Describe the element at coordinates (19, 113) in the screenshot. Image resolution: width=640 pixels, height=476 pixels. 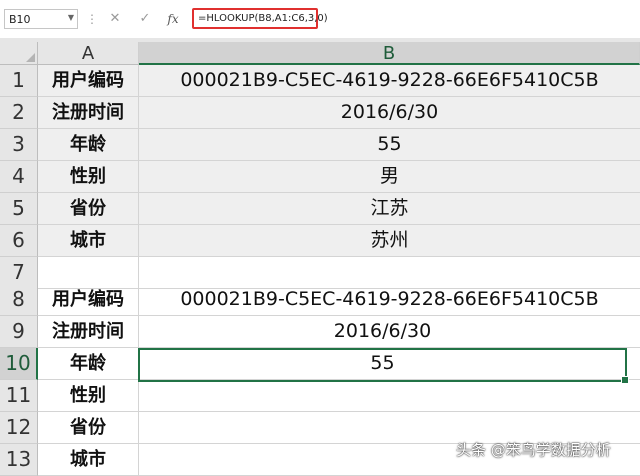
I see `row-header: 2` at that location.